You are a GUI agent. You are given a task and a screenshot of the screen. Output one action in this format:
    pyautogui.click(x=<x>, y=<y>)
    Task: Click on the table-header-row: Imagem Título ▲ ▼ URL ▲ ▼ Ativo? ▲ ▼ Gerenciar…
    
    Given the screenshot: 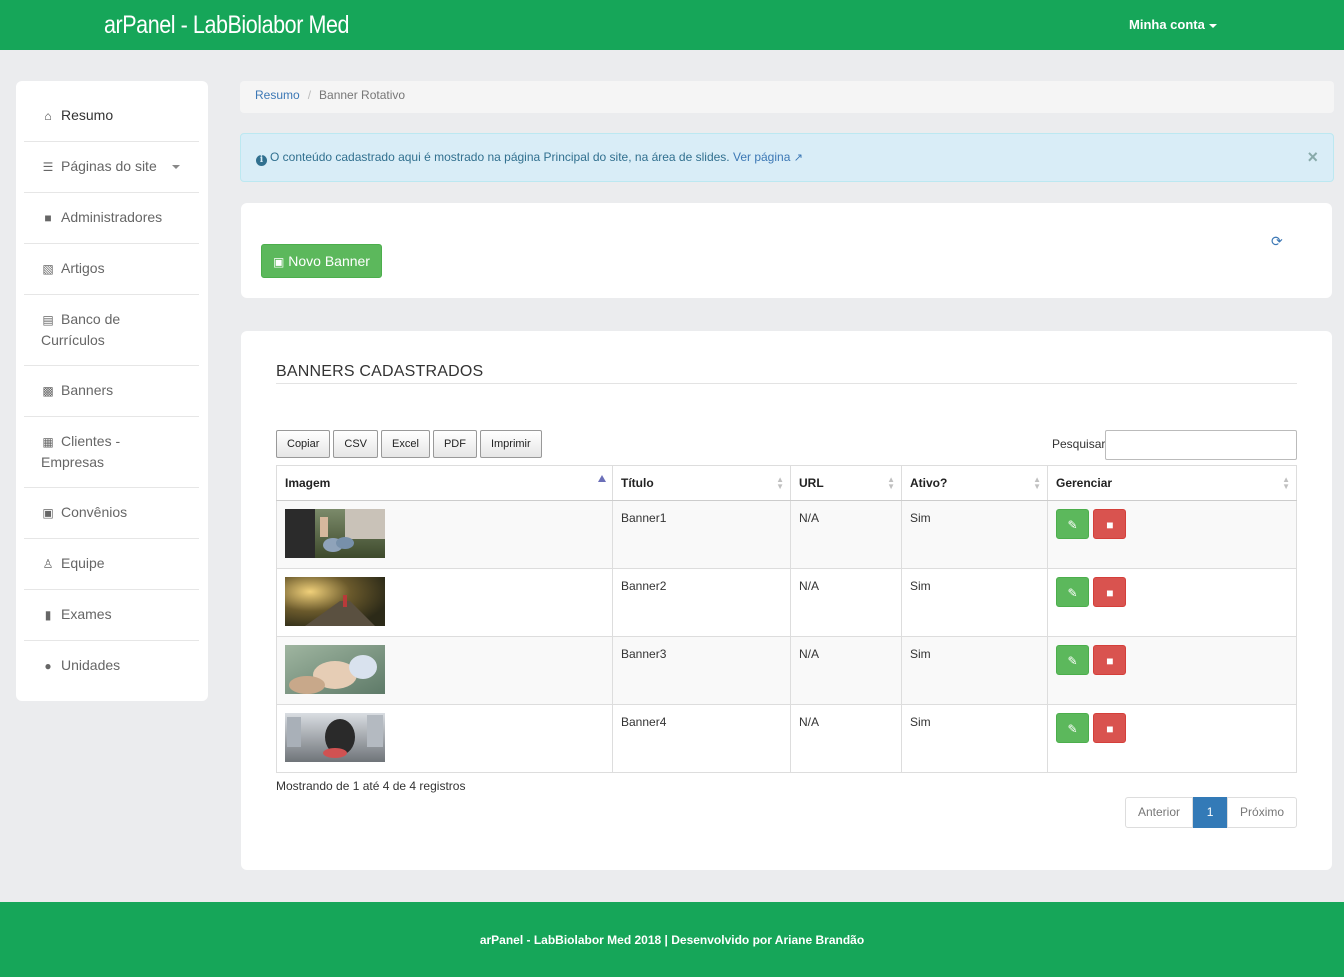 What is the action you would take?
    pyautogui.click(x=786, y=483)
    